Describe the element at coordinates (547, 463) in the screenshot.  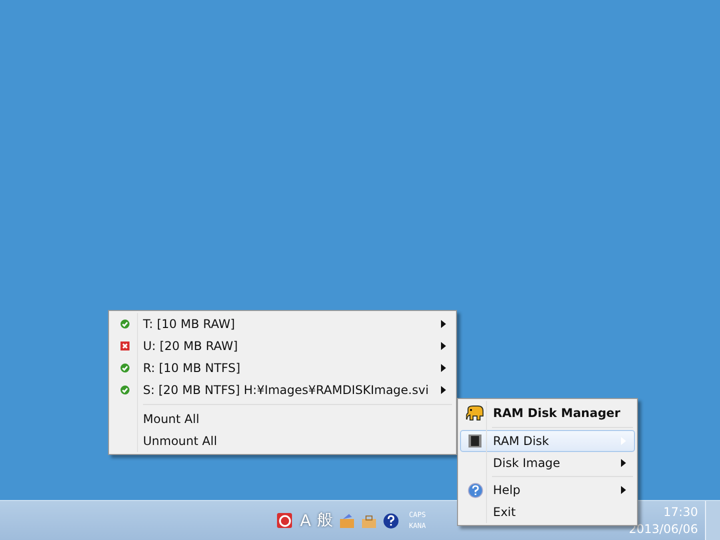
I see `menu-item: Disk Image` at that location.